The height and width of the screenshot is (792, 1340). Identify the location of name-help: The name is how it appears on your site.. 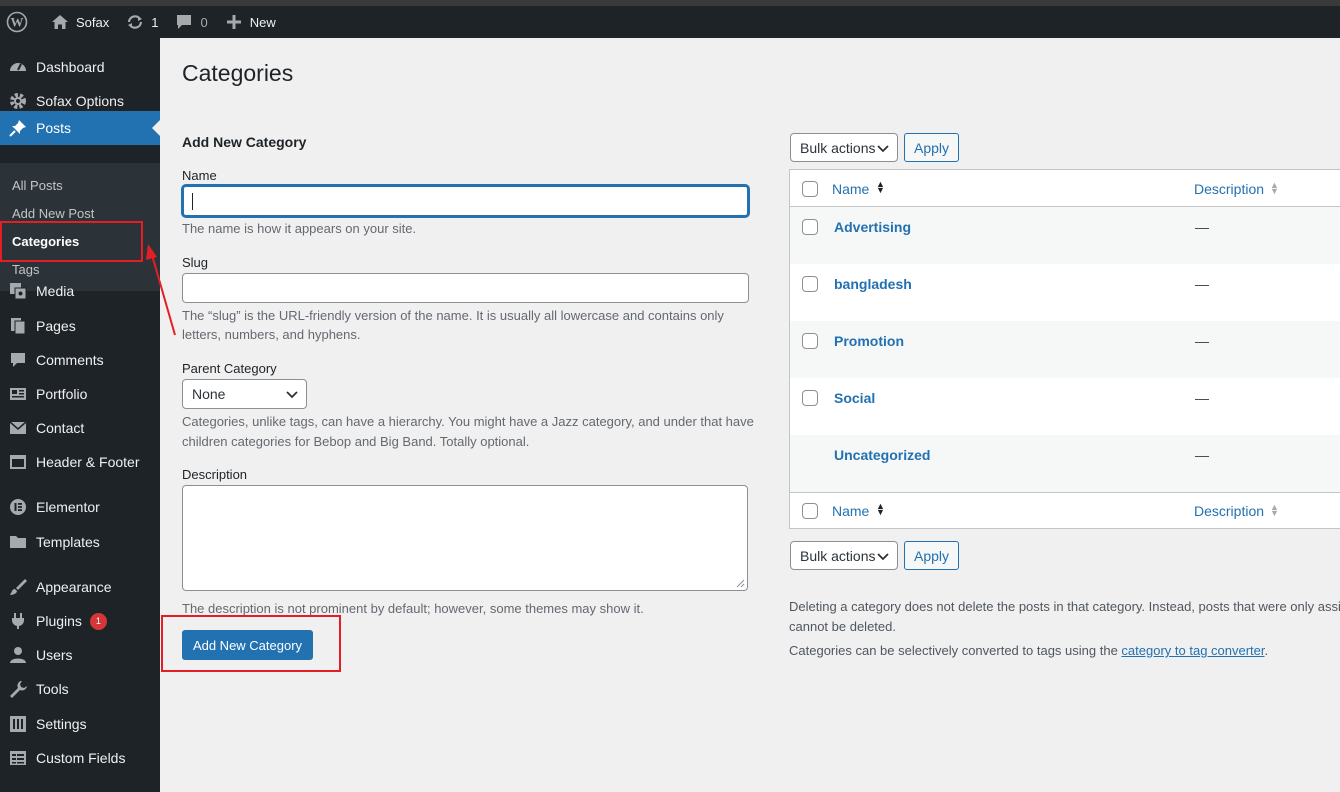
(299, 228).